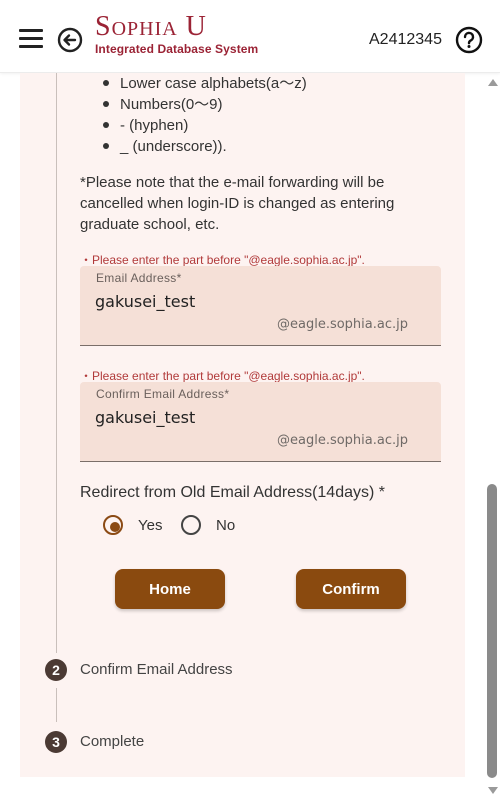  What do you see at coordinates (70, 40) in the screenshot?
I see `back-arrow-circle-icon` at bounding box center [70, 40].